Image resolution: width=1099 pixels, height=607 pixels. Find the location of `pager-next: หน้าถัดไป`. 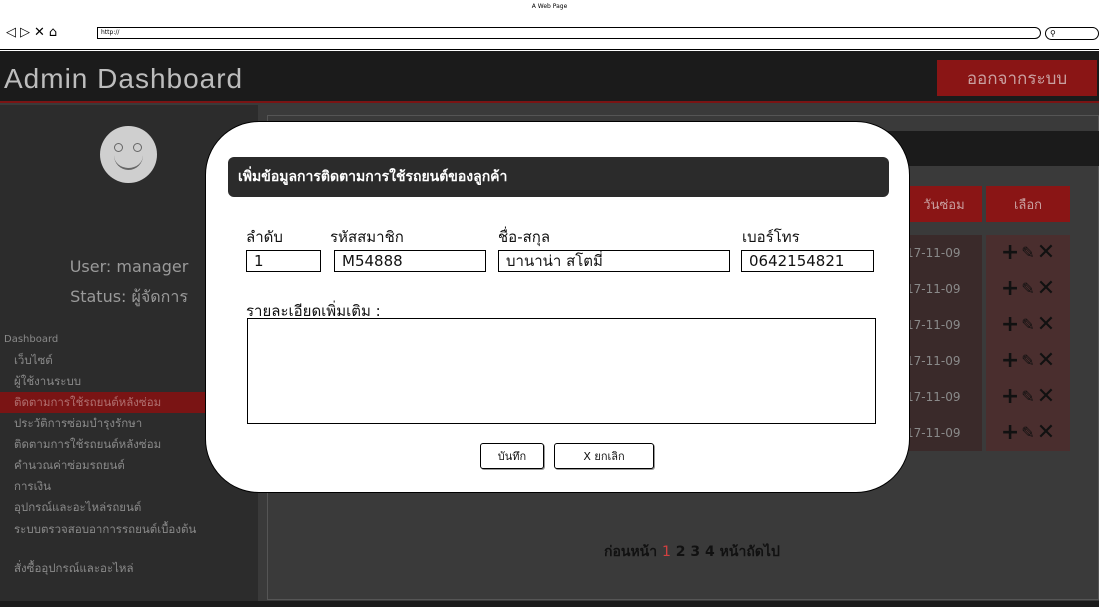

pager-next: หน้าถัดไป is located at coordinates (750, 552).